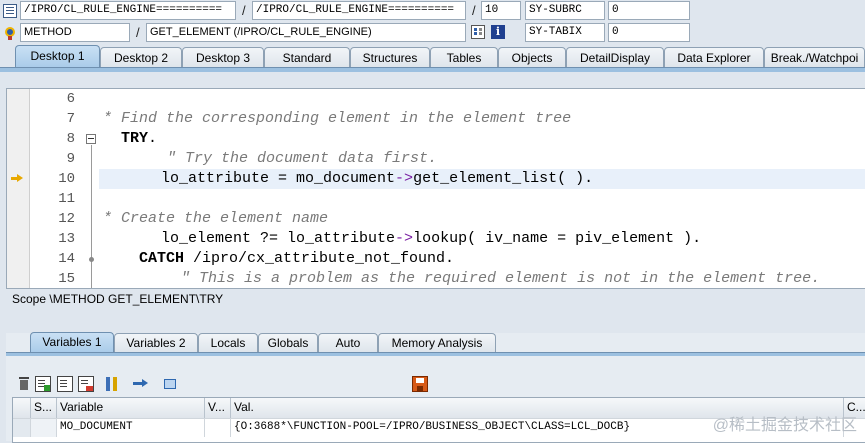 Image resolution: width=865 pixels, height=443 pixels. Describe the element at coordinates (714, 57) in the screenshot. I see `tab-data-explorer: Data Explorer` at that location.